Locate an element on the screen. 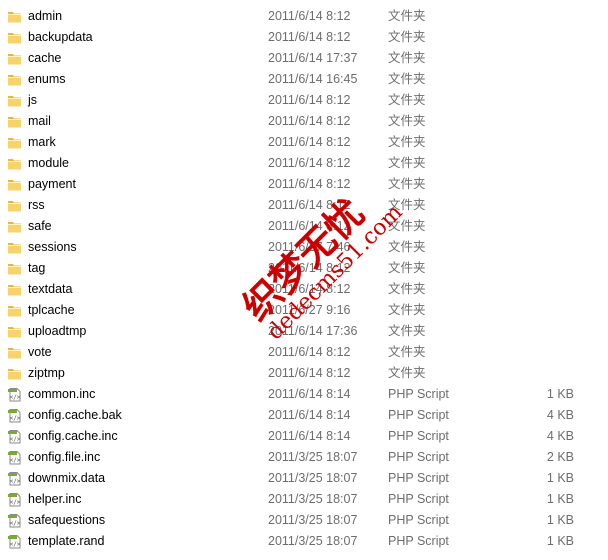 The image size is (608, 560). file-name: tag is located at coordinates (37, 268).